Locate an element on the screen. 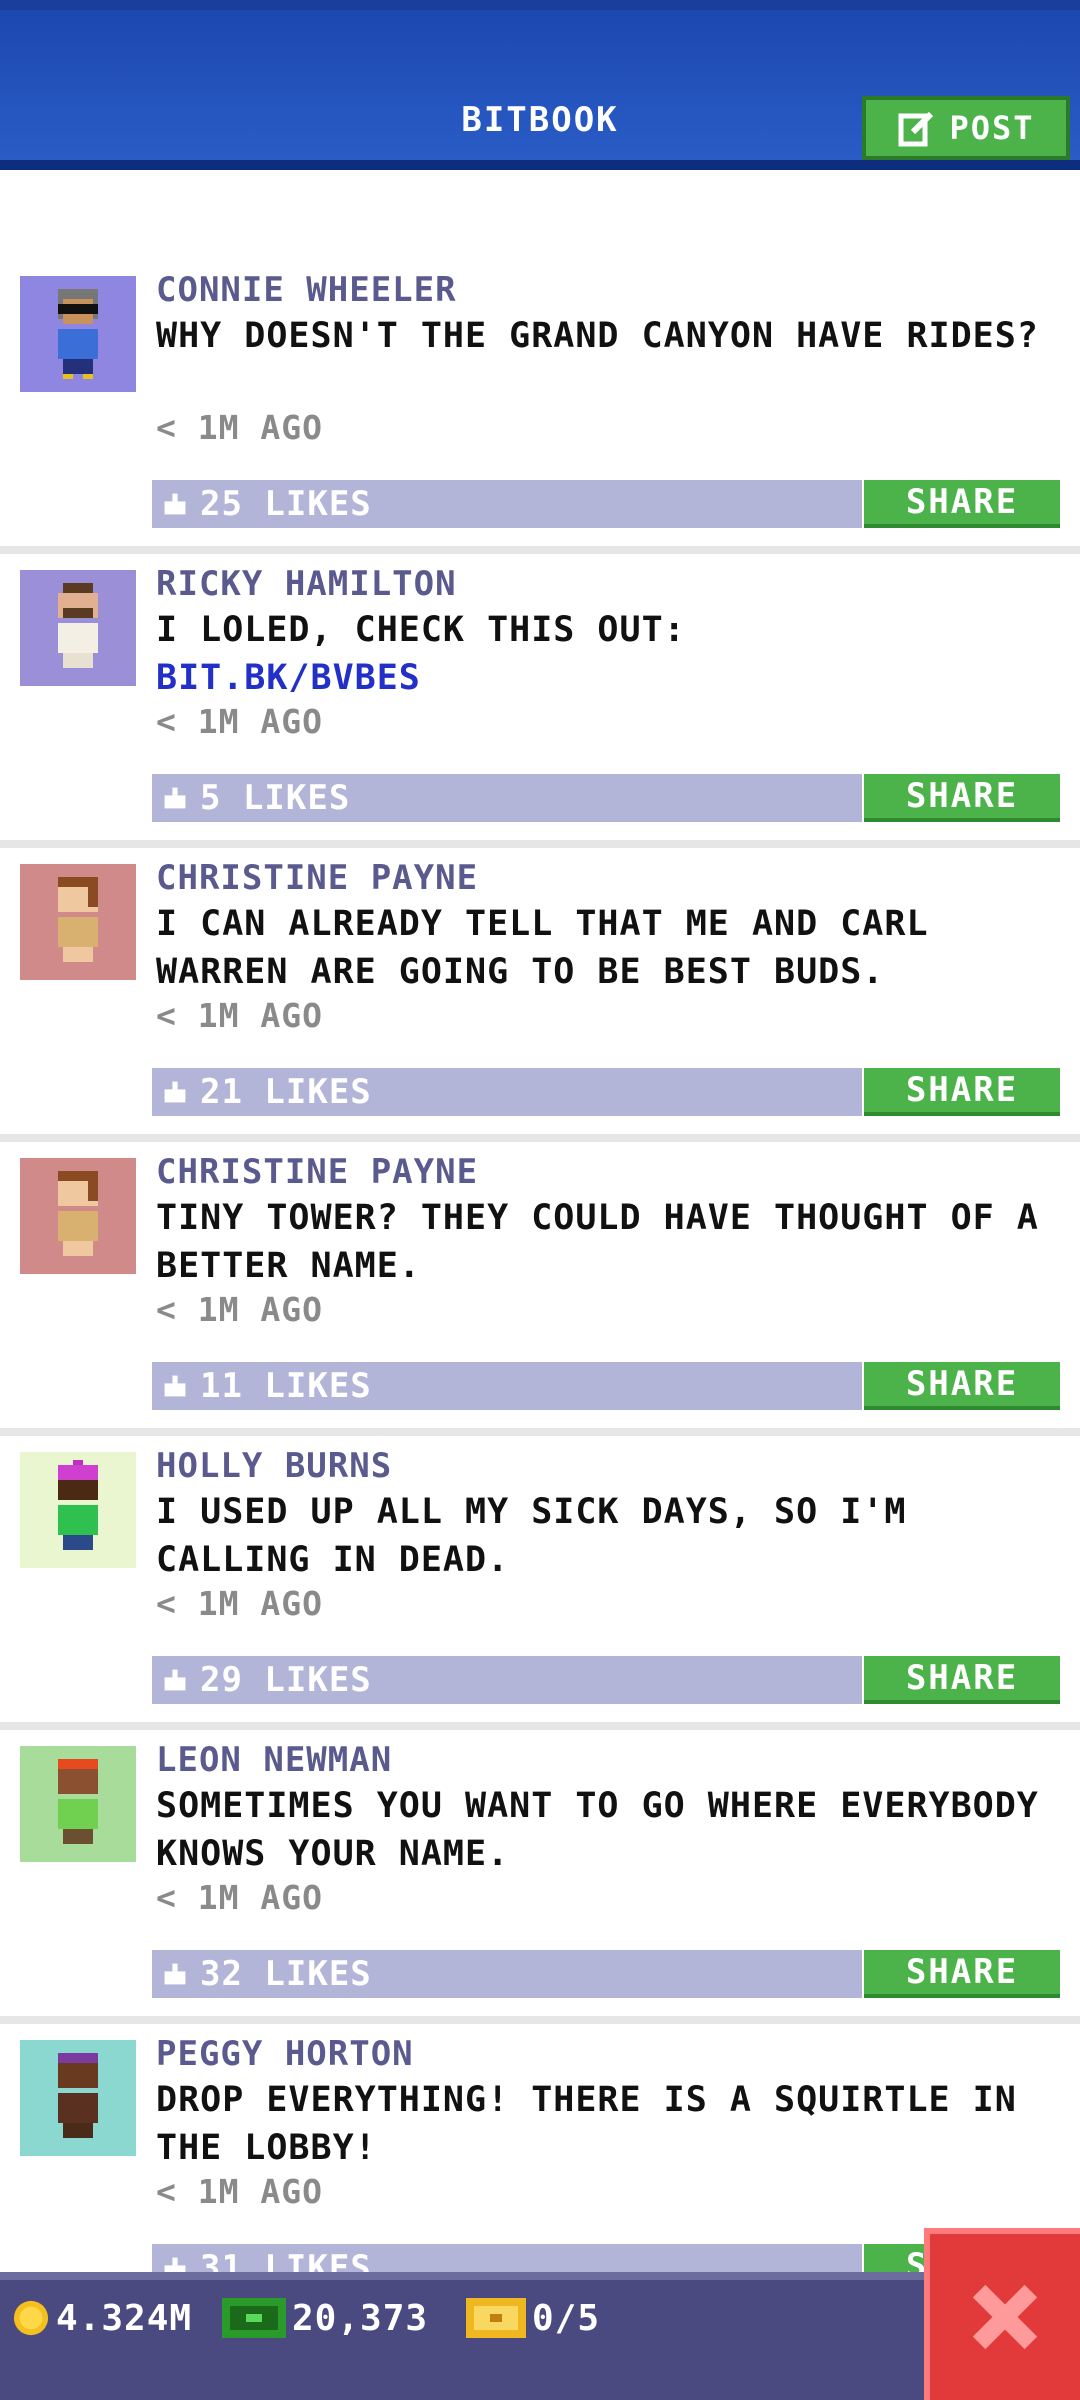 This screenshot has width=1080, height=2400. tickets-stat: 0/5 is located at coordinates (533, 2318).